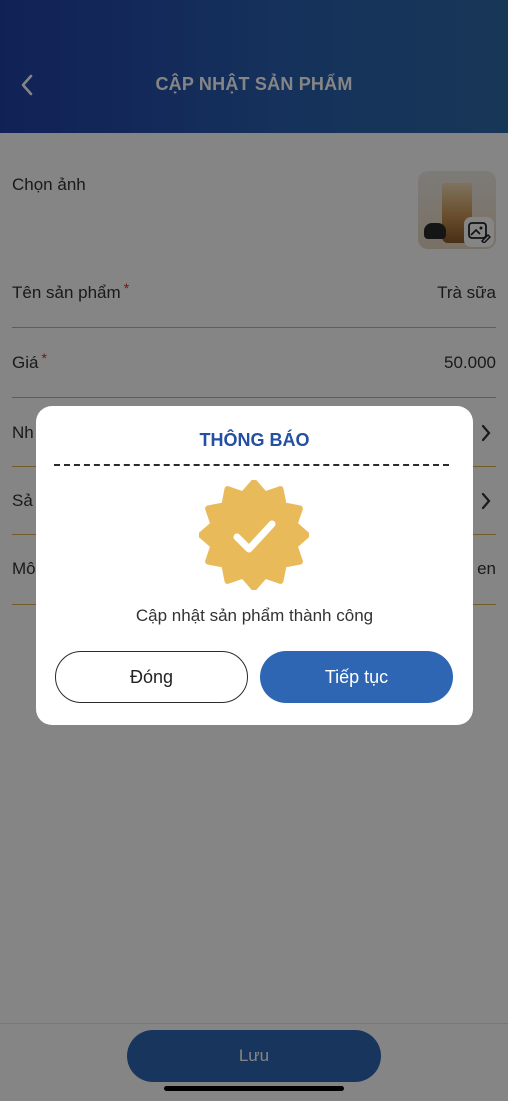  What do you see at coordinates (254, 615) in the screenshot?
I see `dialog-message: Cập nhật sản phẩm thành công` at bounding box center [254, 615].